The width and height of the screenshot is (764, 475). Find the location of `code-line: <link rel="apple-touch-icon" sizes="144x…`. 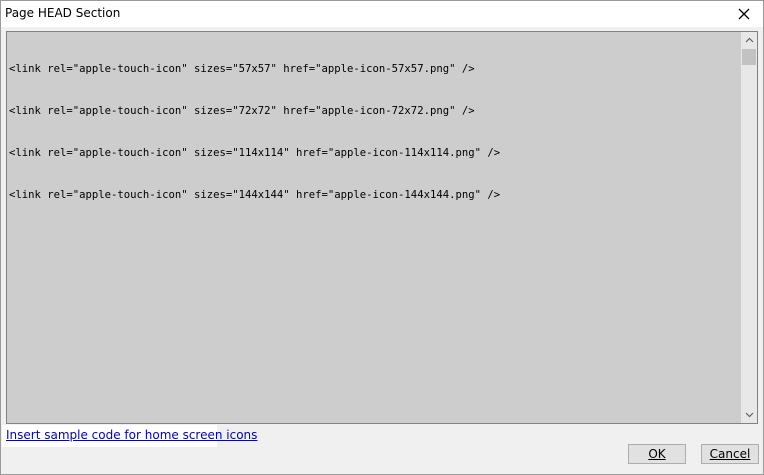

code-line: <link rel="apple-touch-icon" sizes="144x… is located at coordinates (255, 195).